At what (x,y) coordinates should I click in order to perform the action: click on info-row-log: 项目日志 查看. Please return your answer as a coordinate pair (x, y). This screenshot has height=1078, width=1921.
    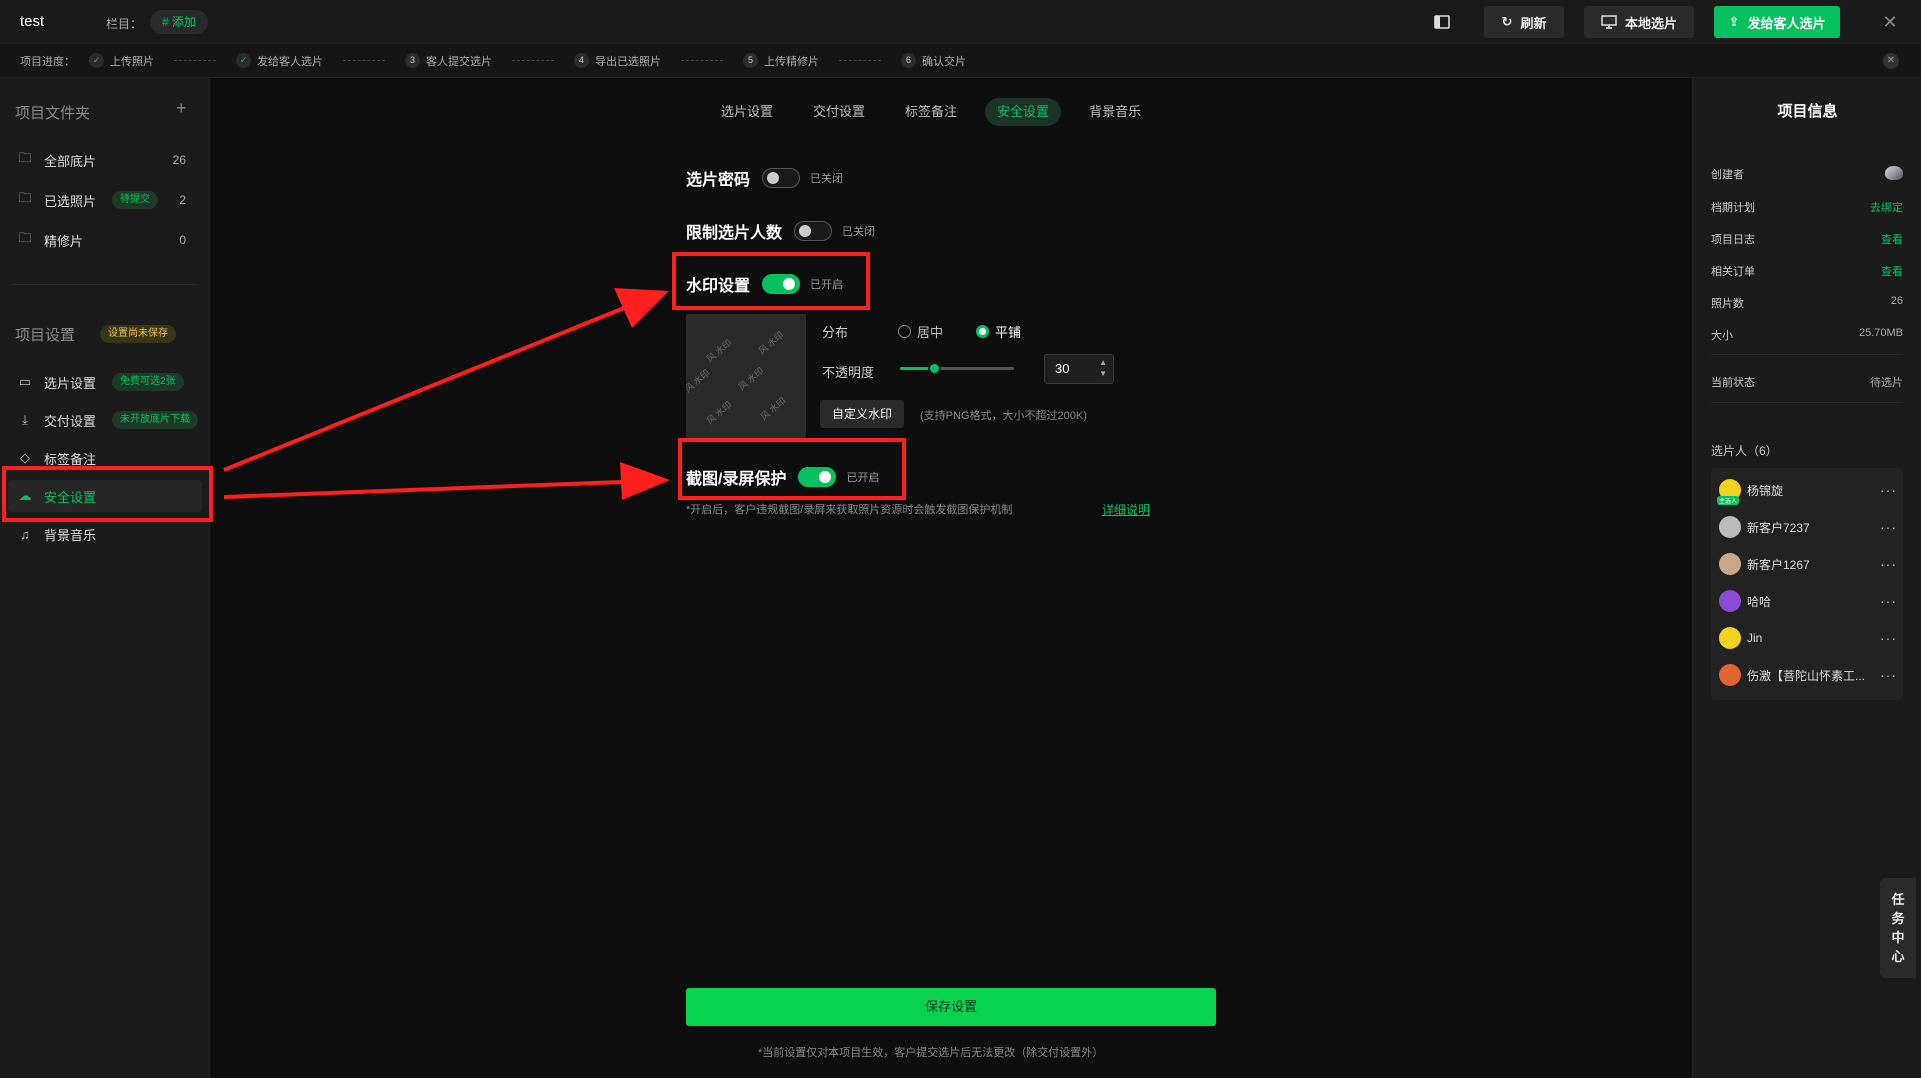
    Looking at the image, I should click on (1807, 239).